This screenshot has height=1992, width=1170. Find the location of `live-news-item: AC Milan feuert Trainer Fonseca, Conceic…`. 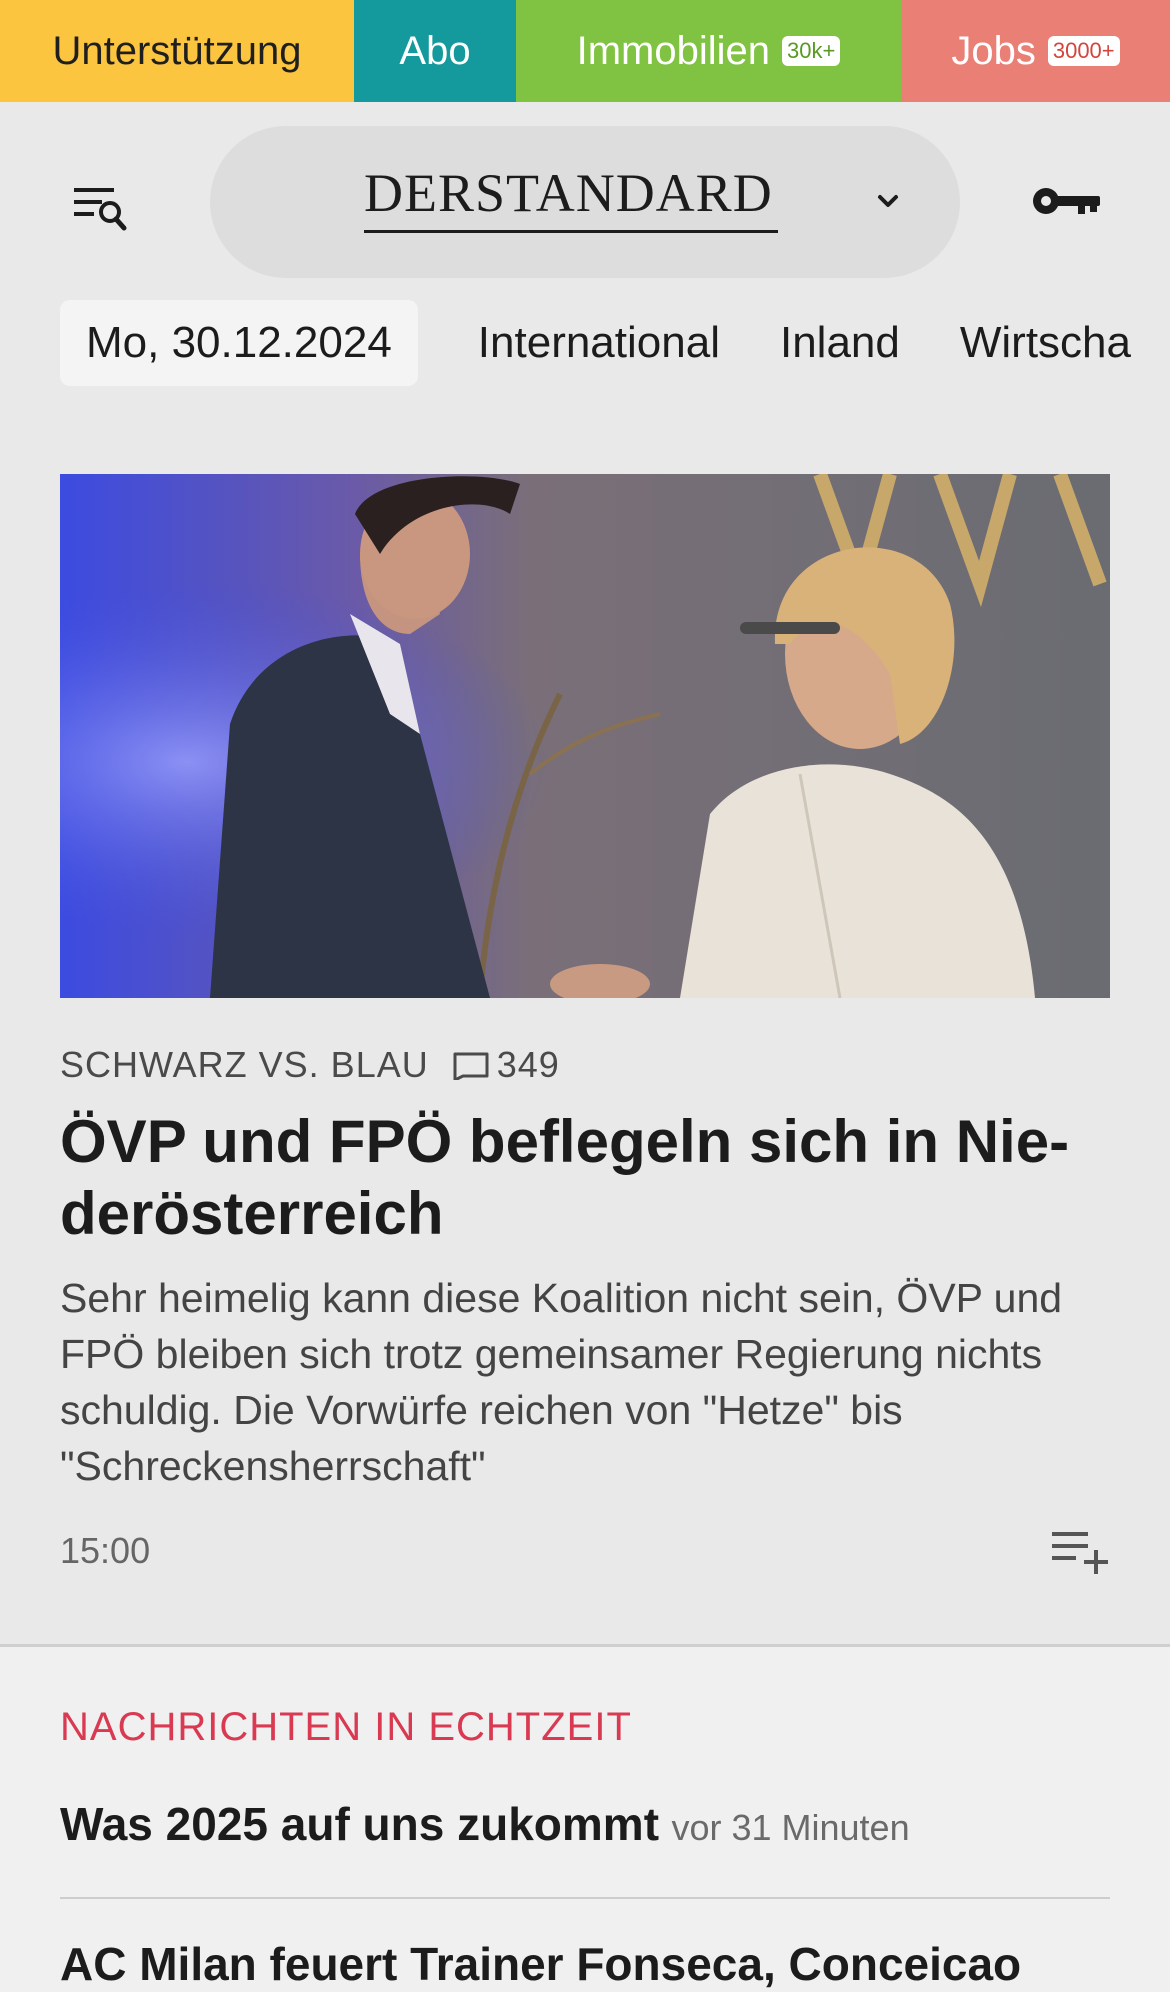

live-news-item: AC Milan feuert Trainer Fonseca, Conceic… is located at coordinates (585, 1964).